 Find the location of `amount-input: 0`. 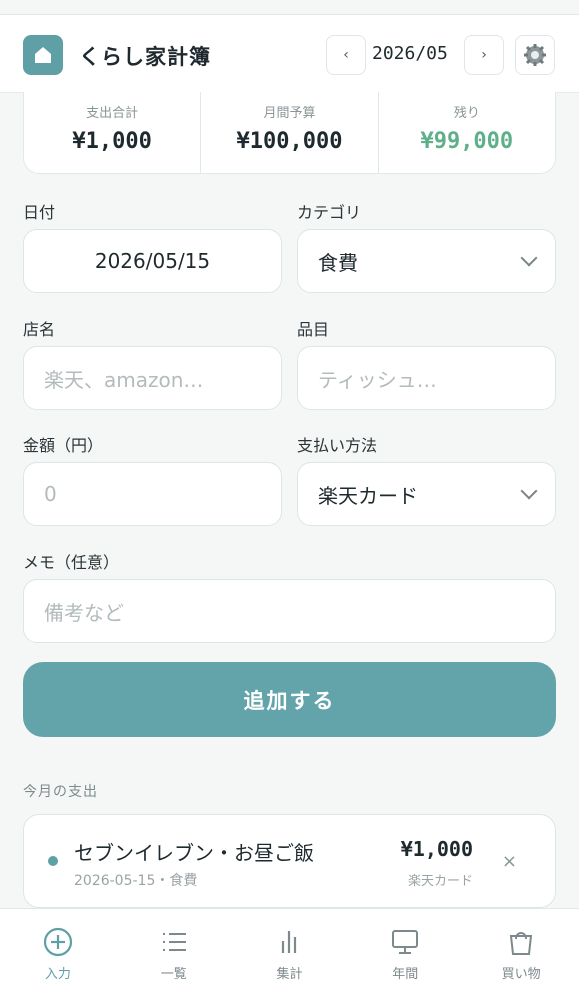

amount-input: 0 is located at coordinates (152, 494).